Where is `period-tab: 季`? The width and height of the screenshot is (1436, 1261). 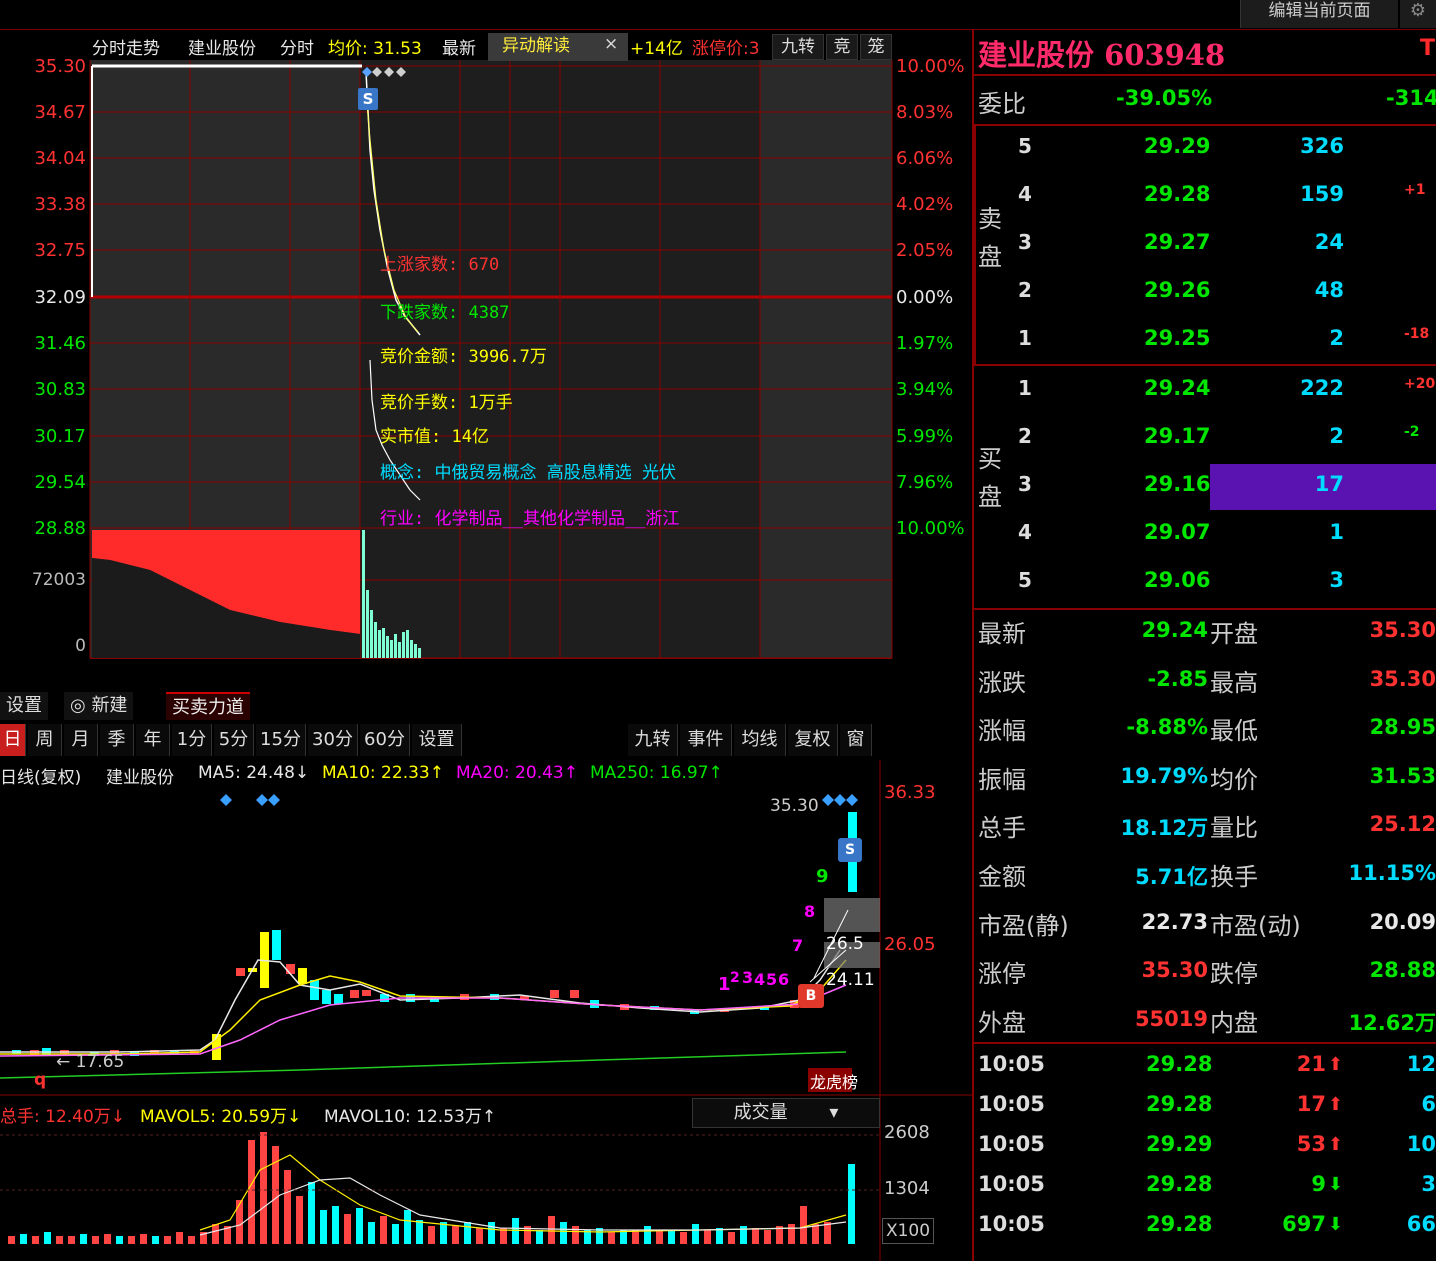
period-tab: 季 is located at coordinates (117, 740).